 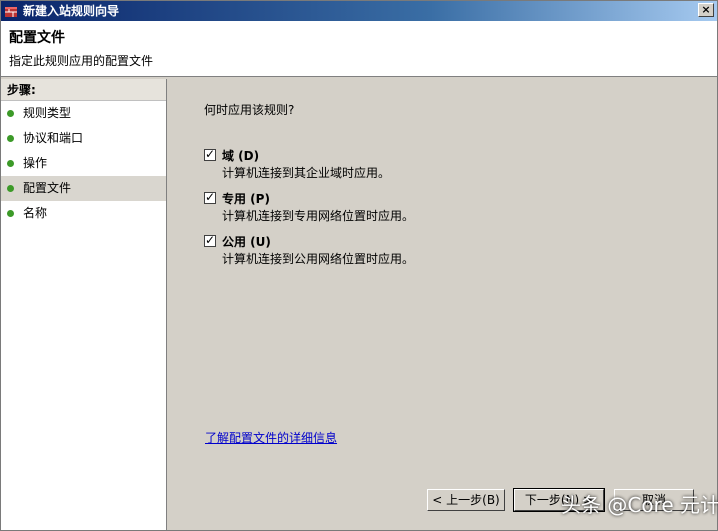 I want to click on sidebar-item-profile: 配置文件, so click(x=83, y=188).